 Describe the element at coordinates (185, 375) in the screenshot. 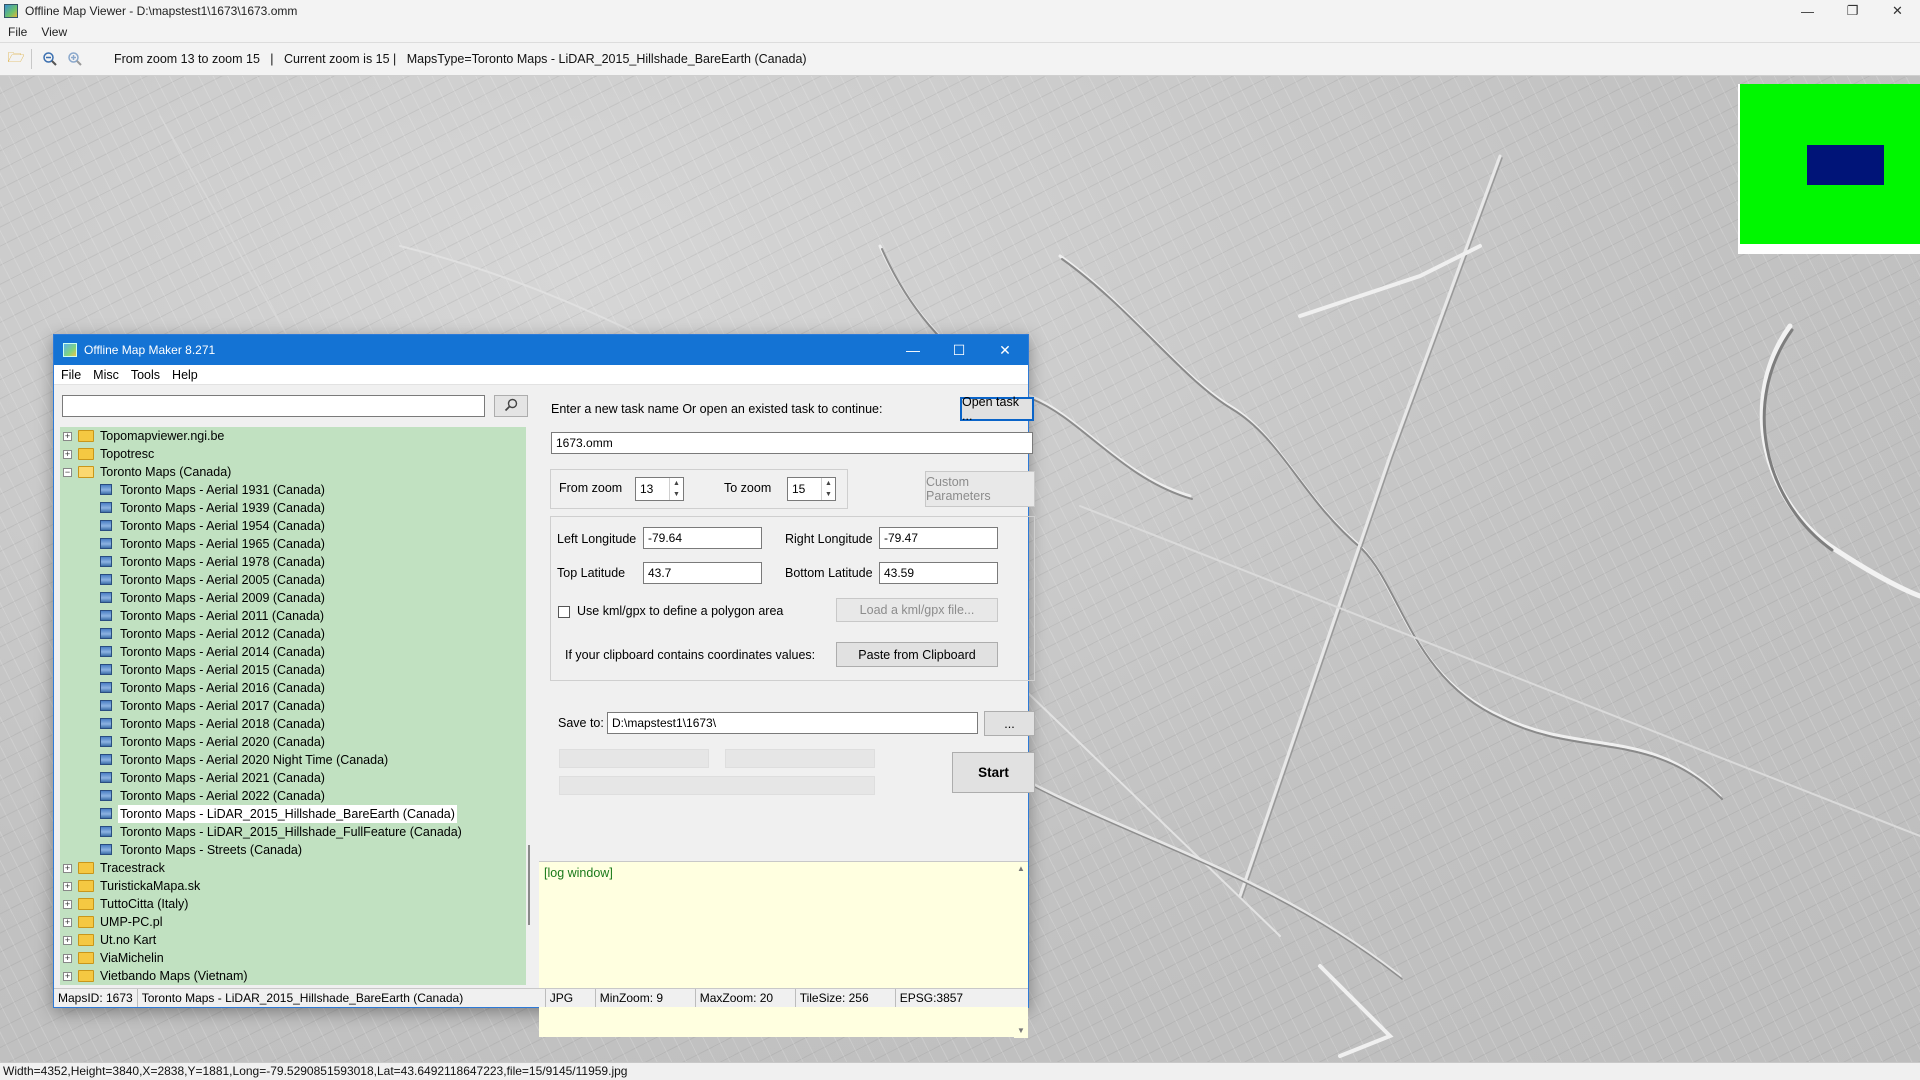

I see `menu-help: Help` at that location.